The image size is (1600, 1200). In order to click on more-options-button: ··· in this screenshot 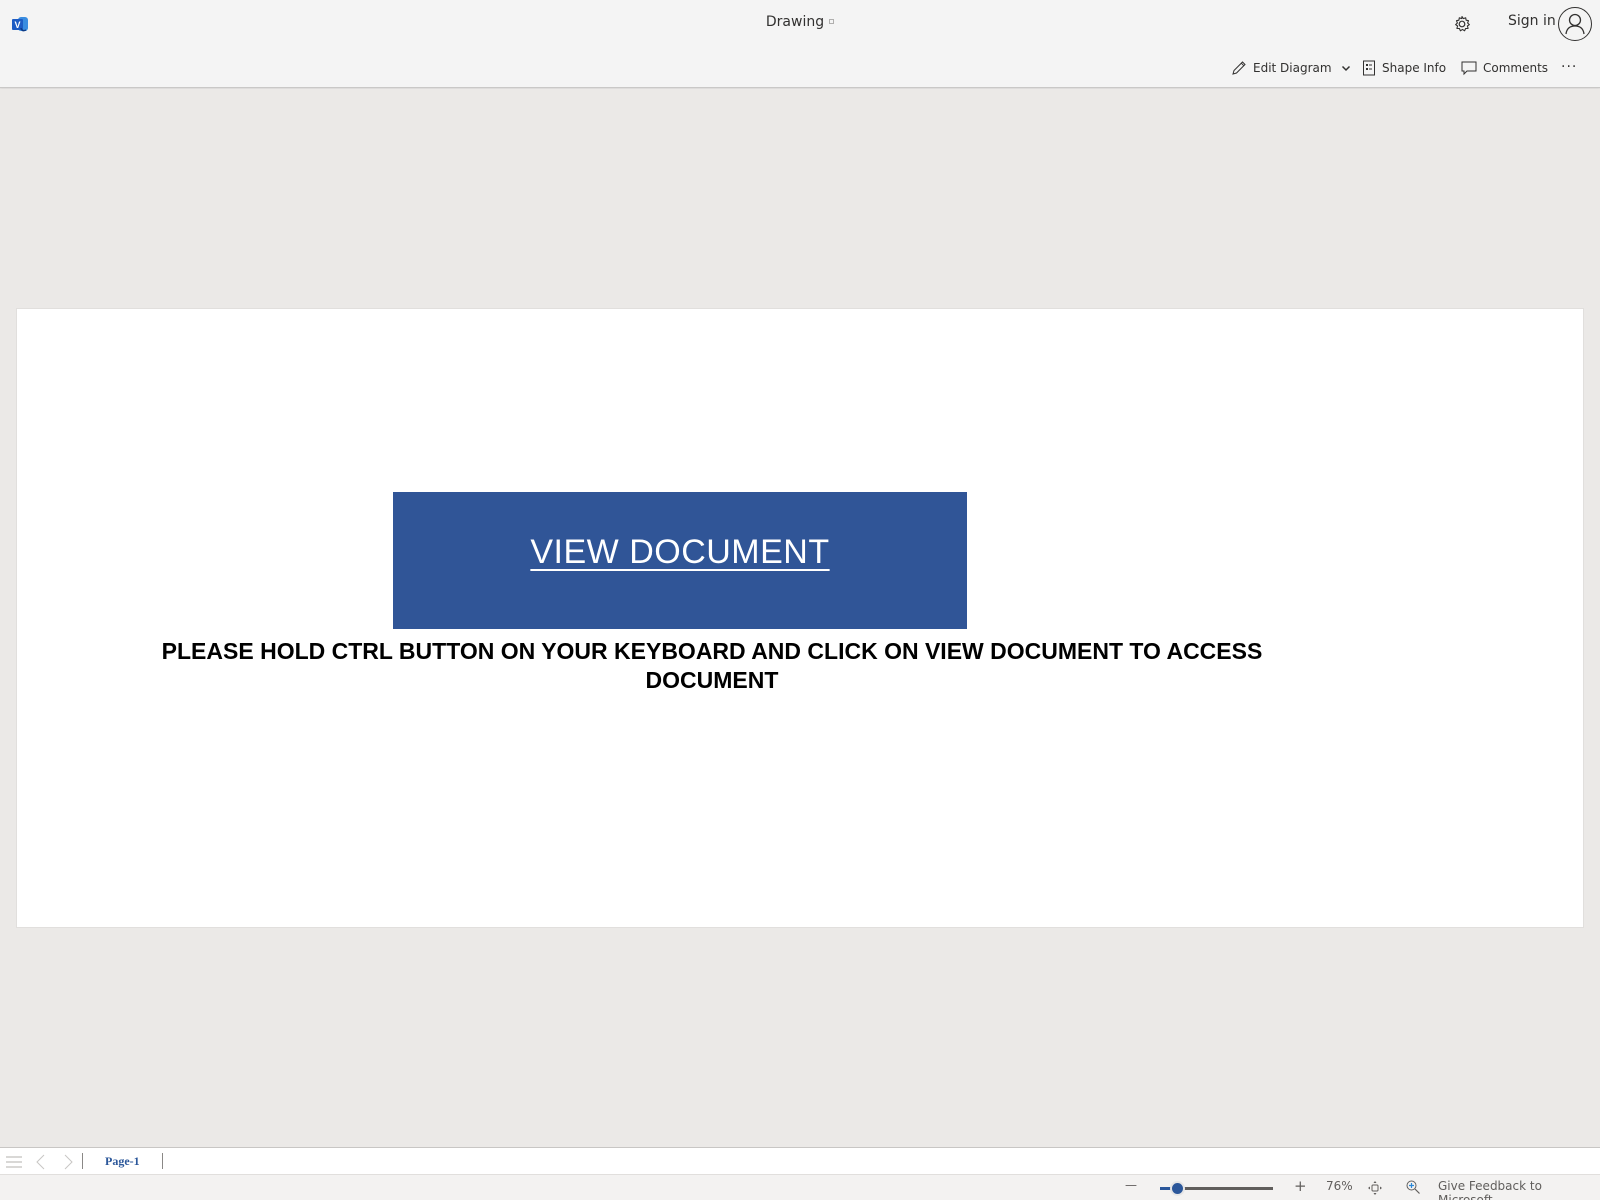, I will do `click(1569, 67)`.